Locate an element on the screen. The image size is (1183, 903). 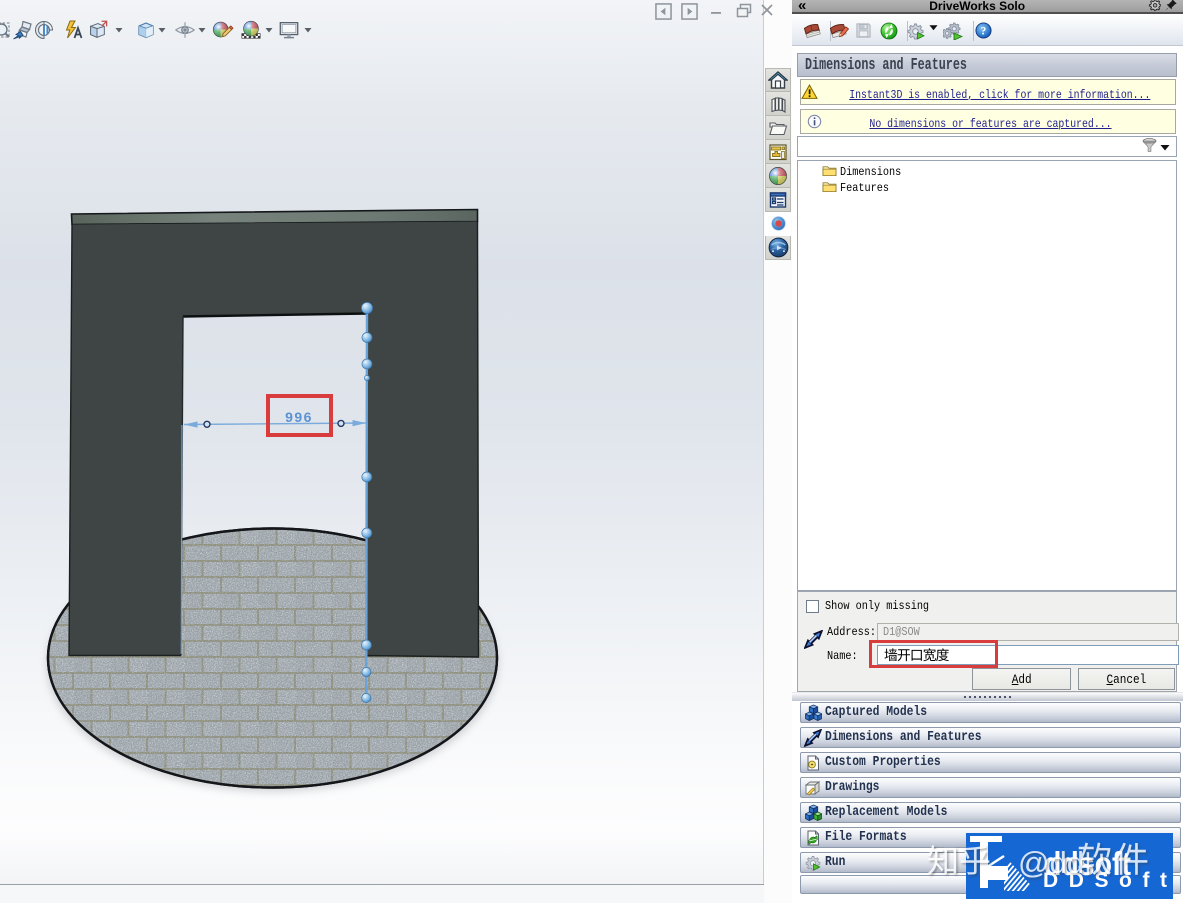
annotation-view-icon is located at coordinates (72, 30).